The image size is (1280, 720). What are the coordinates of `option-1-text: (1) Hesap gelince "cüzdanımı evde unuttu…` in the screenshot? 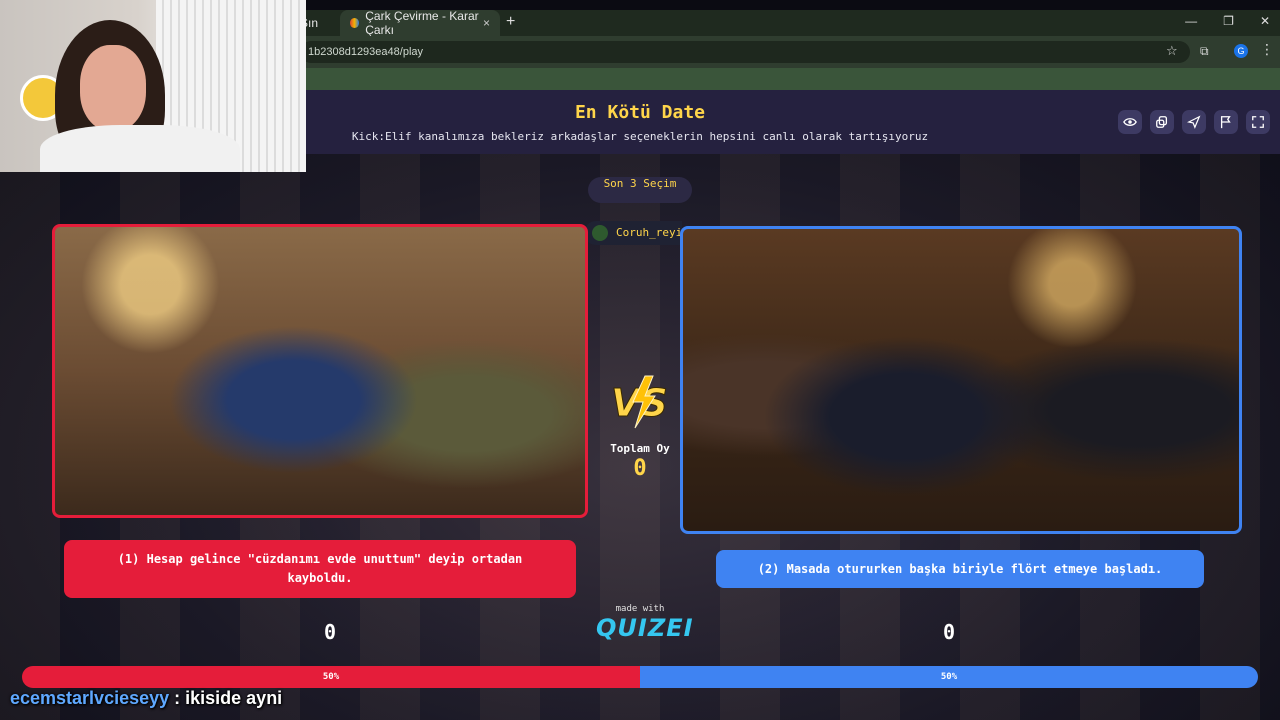 It's located at (320, 568).